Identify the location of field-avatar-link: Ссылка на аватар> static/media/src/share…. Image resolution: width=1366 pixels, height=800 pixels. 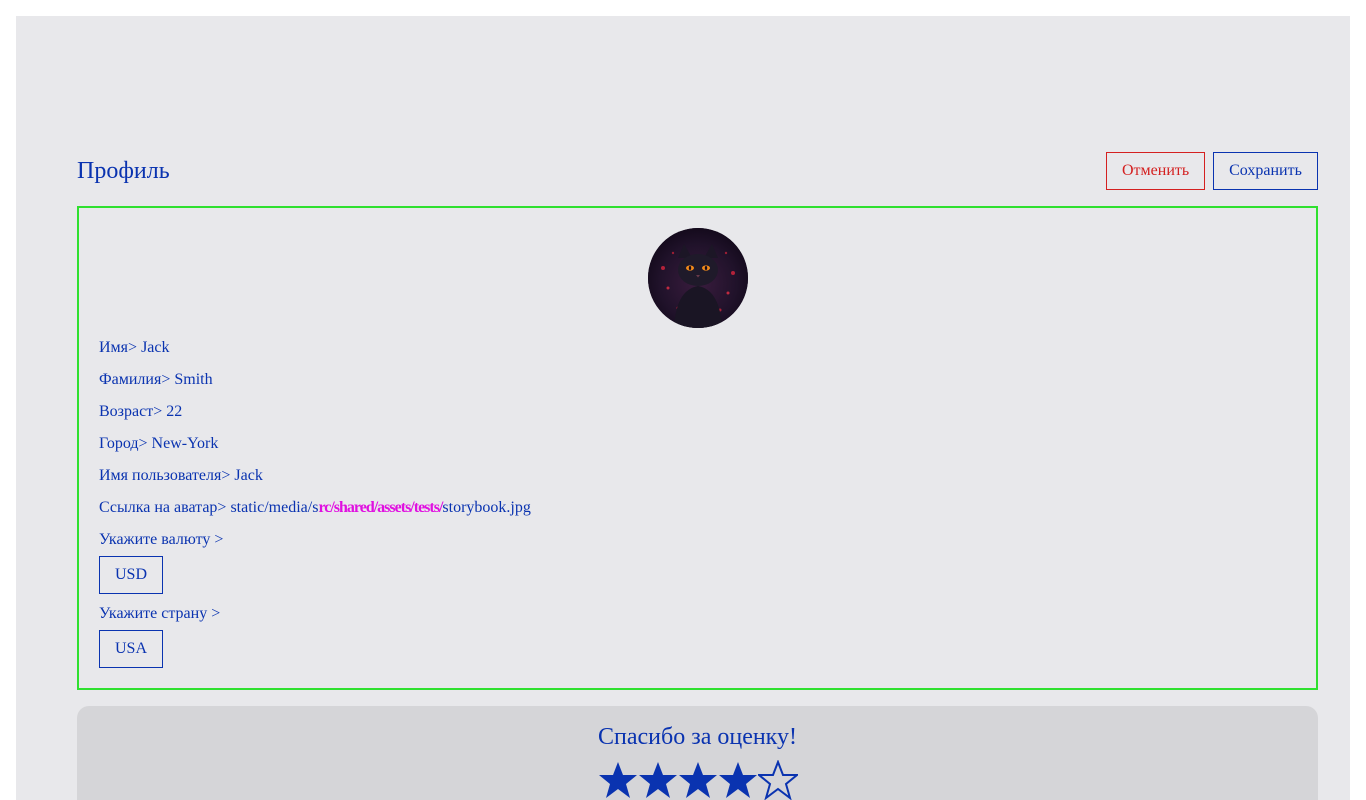
(315, 508).